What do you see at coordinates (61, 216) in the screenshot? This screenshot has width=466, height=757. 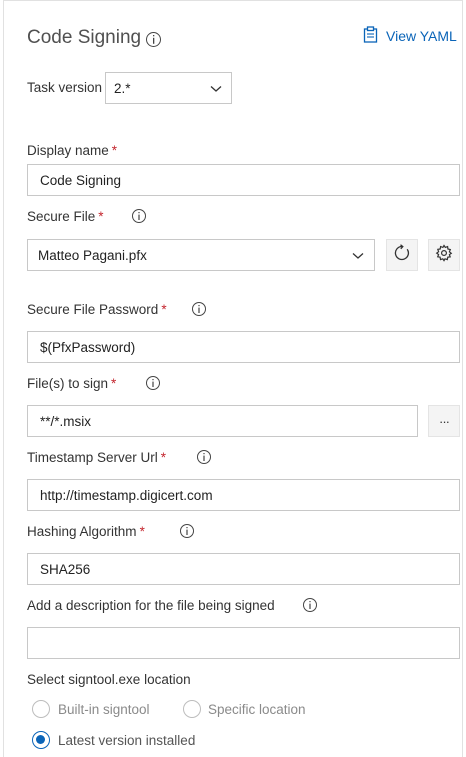 I see `secure-file-label-text: Secure File` at bounding box center [61, 216].